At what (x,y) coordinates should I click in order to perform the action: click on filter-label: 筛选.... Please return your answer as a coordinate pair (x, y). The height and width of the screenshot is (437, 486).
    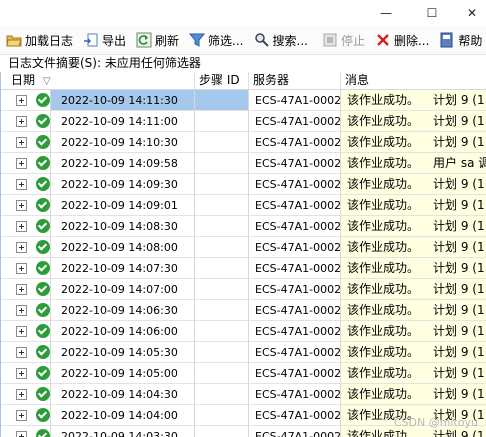
    Looking at the image, I should click on (226, 40).